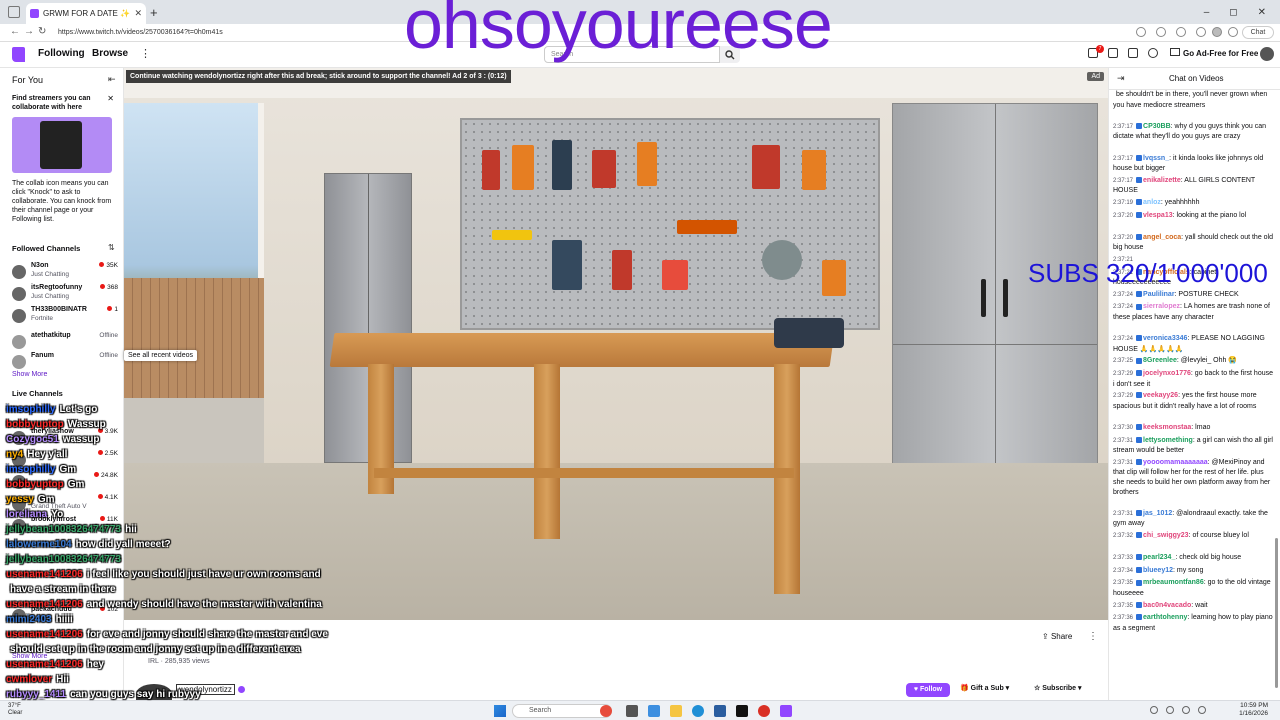 The image size is (1280, 720). What do you see at coordinates (1160, 360) in the screenshot?
I see `chat-username: 8Greenlee` at bounding box center [1160, 360].